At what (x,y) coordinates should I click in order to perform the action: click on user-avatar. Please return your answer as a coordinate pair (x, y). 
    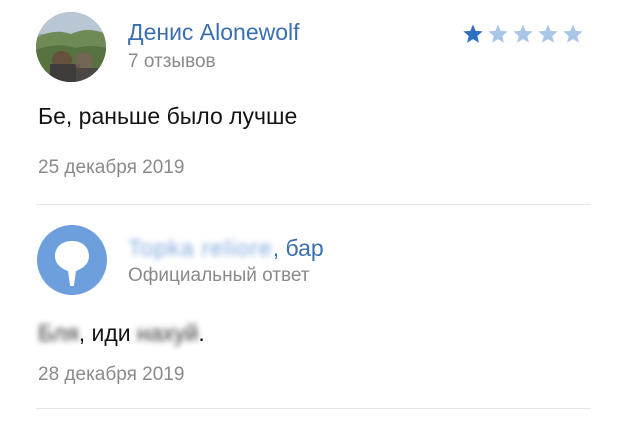
    Looking at the image, I should click on (71, 47).